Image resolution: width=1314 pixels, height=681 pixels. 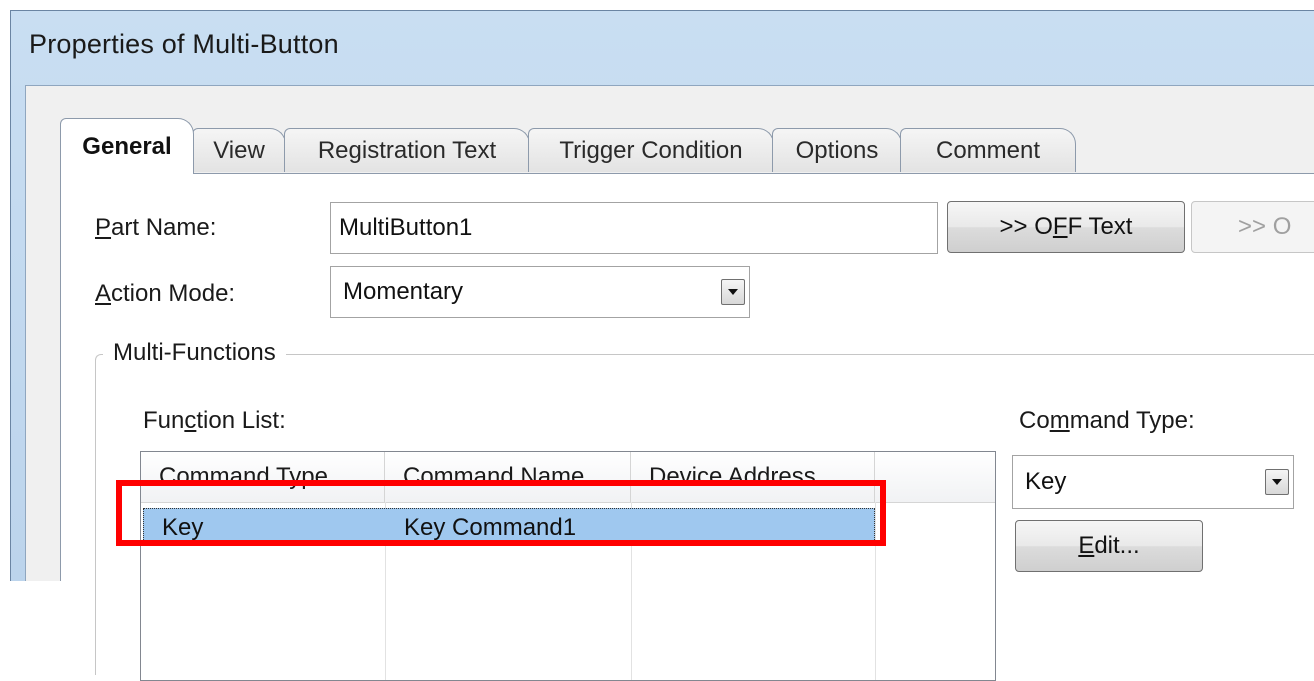 I want to click on function-list-header: Command Type Command Name Device Address, so click(x=568, y=477).